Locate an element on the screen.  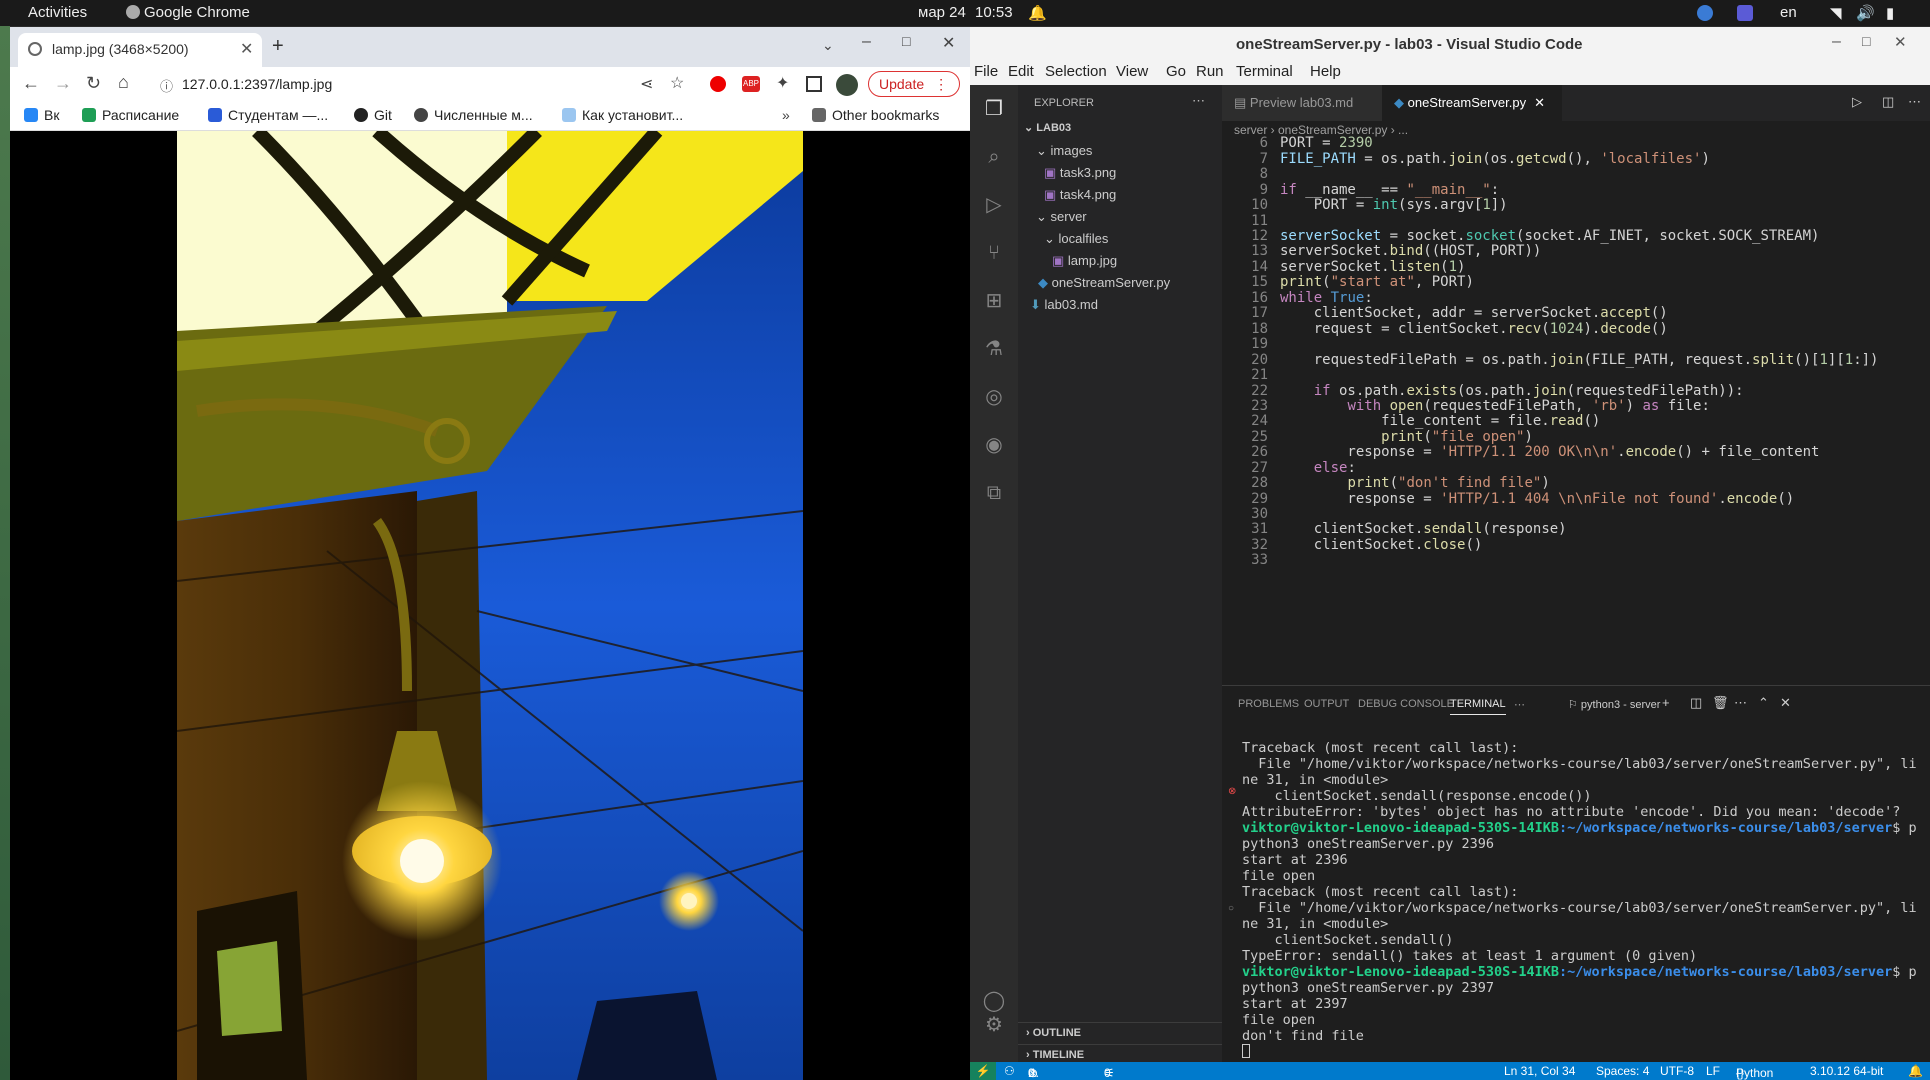
menu-view: View is located at coordinates (1132, 71).